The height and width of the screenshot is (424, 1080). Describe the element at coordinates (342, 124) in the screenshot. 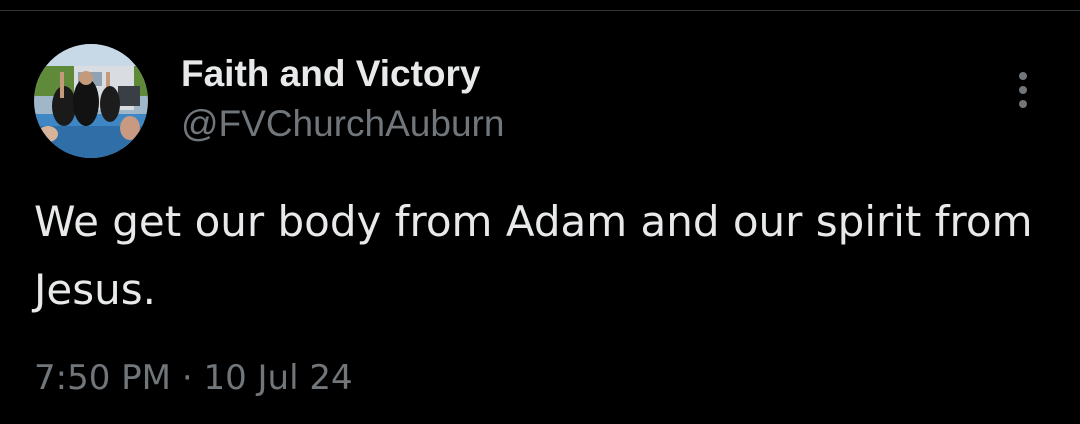

I see `author-handle: @FVChurchAuburn` at that location.